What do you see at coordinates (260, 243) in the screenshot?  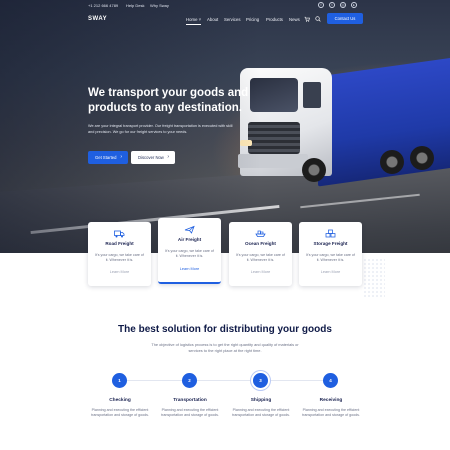 I see `card-title: Ocean Freight` at bounding box center [260, 243].